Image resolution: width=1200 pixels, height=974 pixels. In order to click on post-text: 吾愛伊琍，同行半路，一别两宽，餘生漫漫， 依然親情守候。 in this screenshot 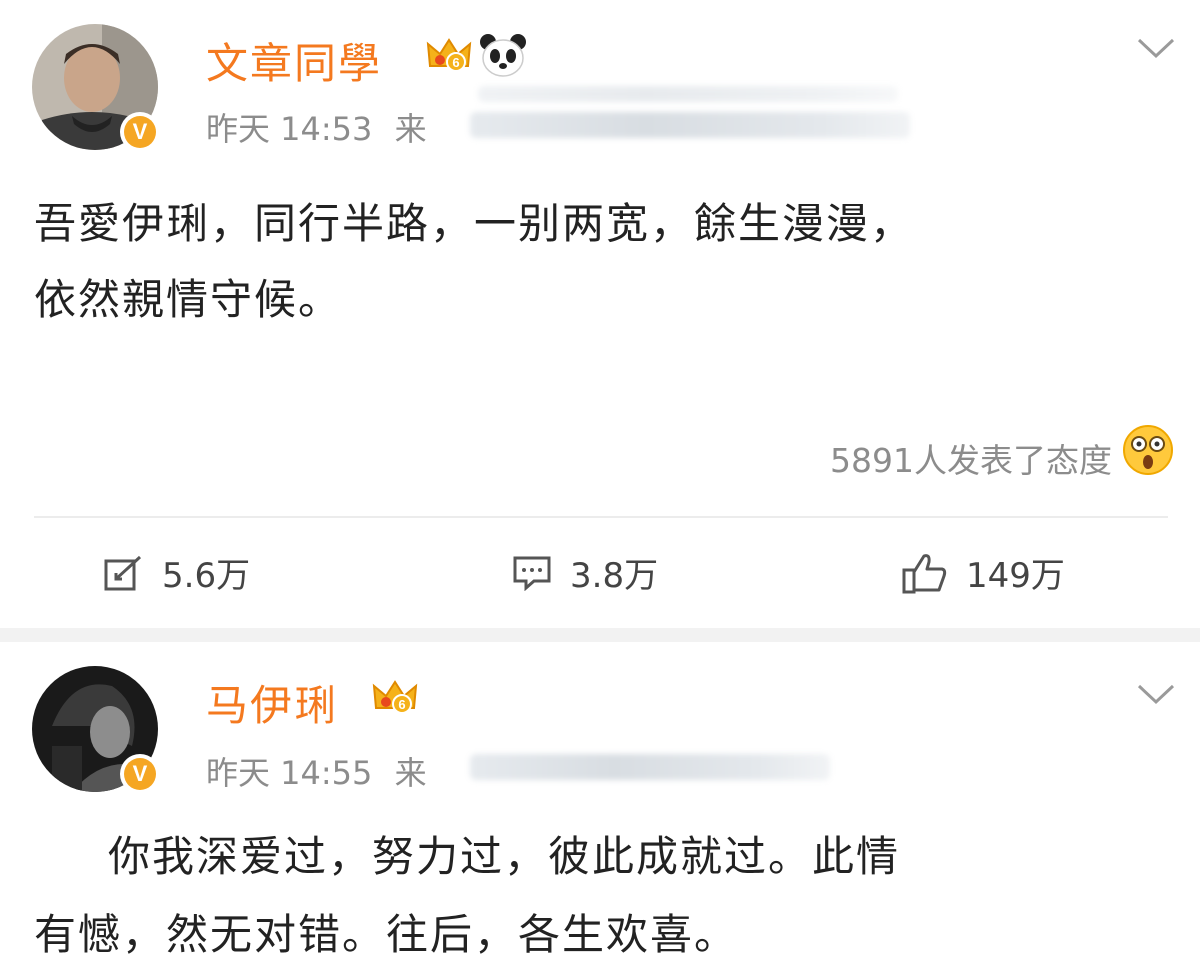, I will do `click(474, 262)`.